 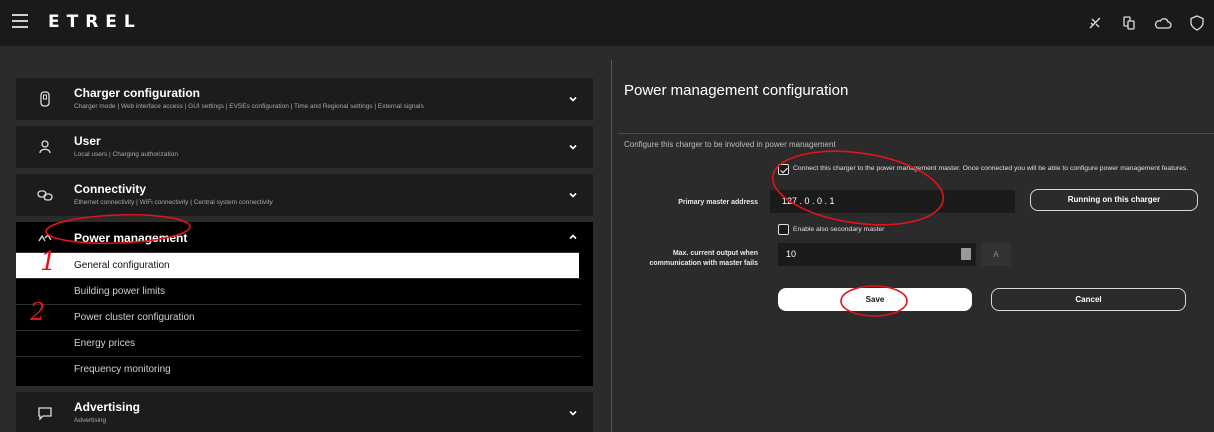 What do you see at coordinates (718, 202) in the screenshot?
I see `primary-address-label: Primary master address` at bounding box center [718, 202].